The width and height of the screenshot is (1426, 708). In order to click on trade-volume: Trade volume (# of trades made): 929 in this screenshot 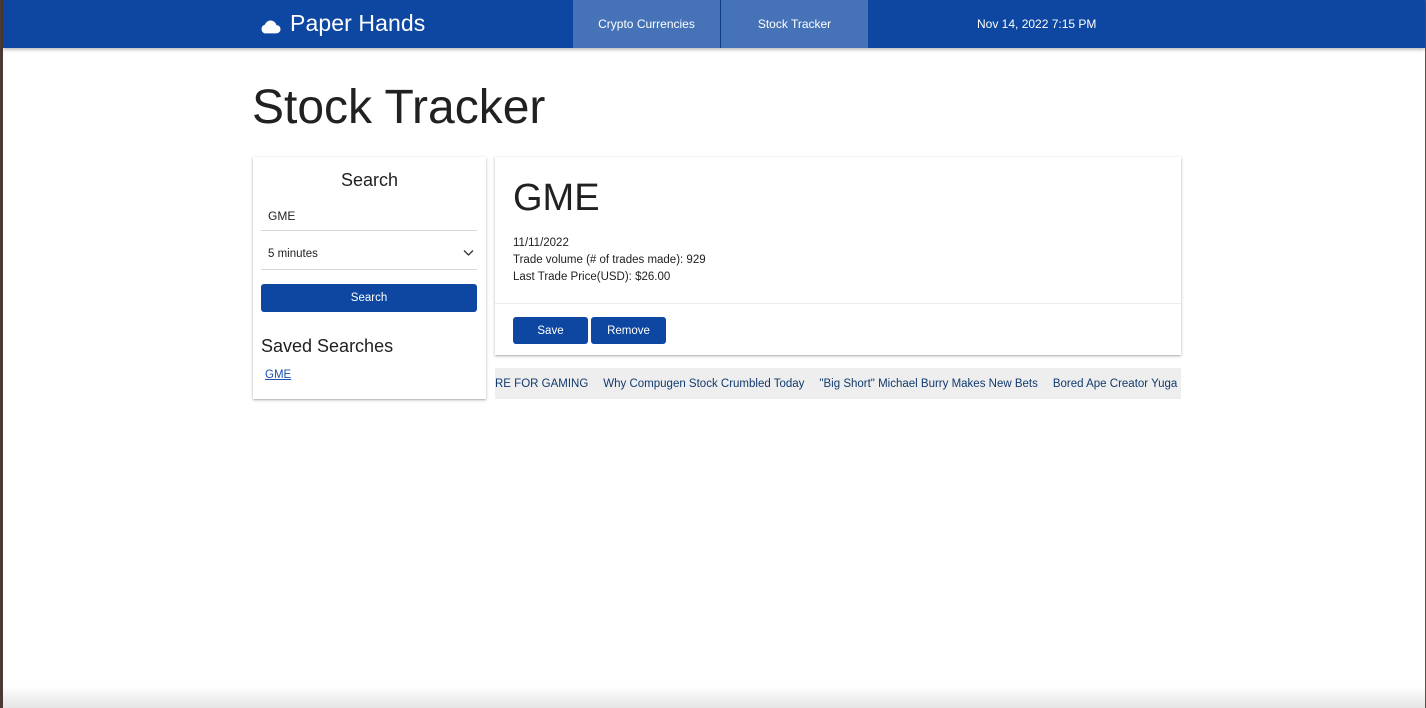, I will do `click(609, 260)`.